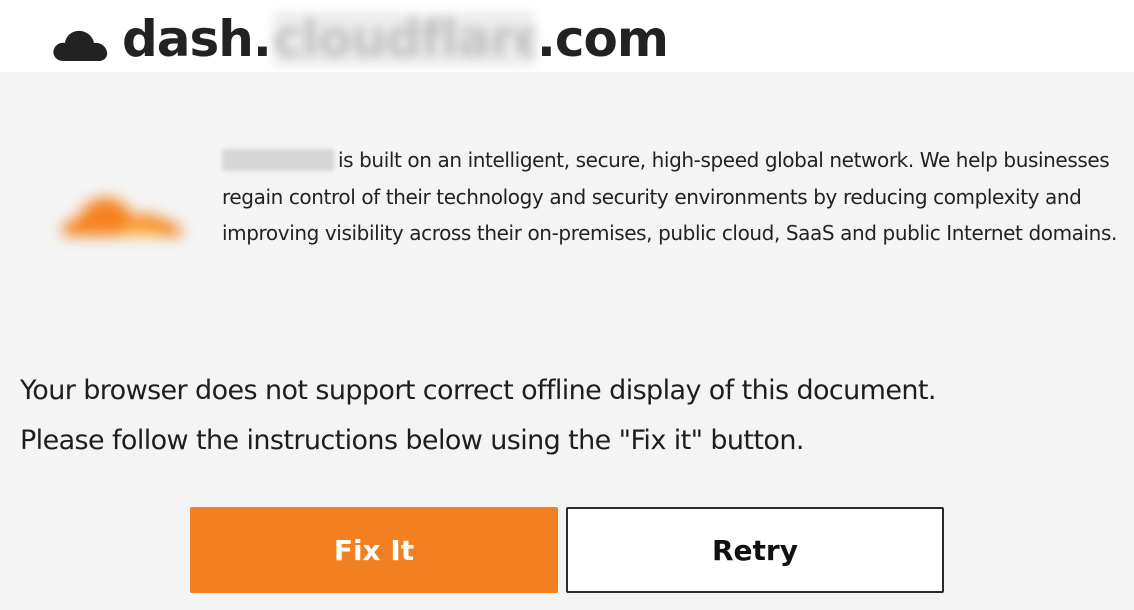 The image size is (1134, 610). What do you see at coordinates (80, 45) in the screenshot?
I see `cloud-icon` at bounding box center [80, 45].